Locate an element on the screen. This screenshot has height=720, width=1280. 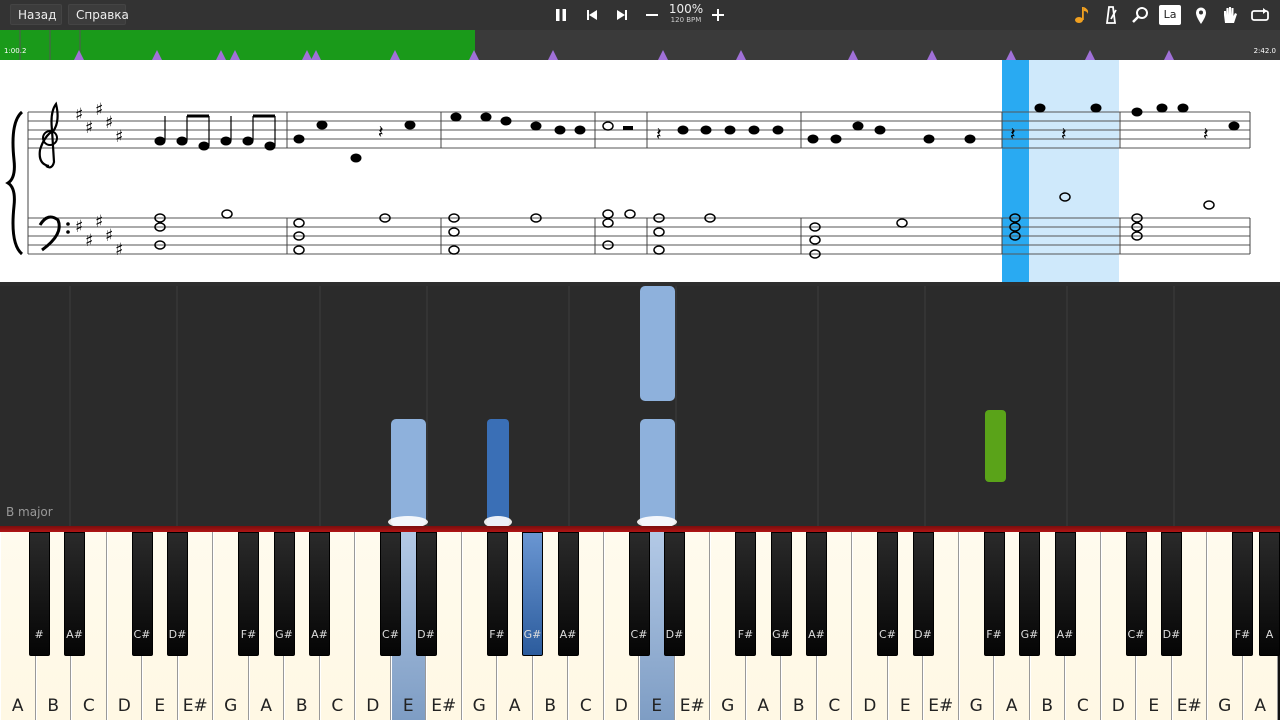
tempo-readout: 100% 120 BPM is located at coordinates (686, 13).